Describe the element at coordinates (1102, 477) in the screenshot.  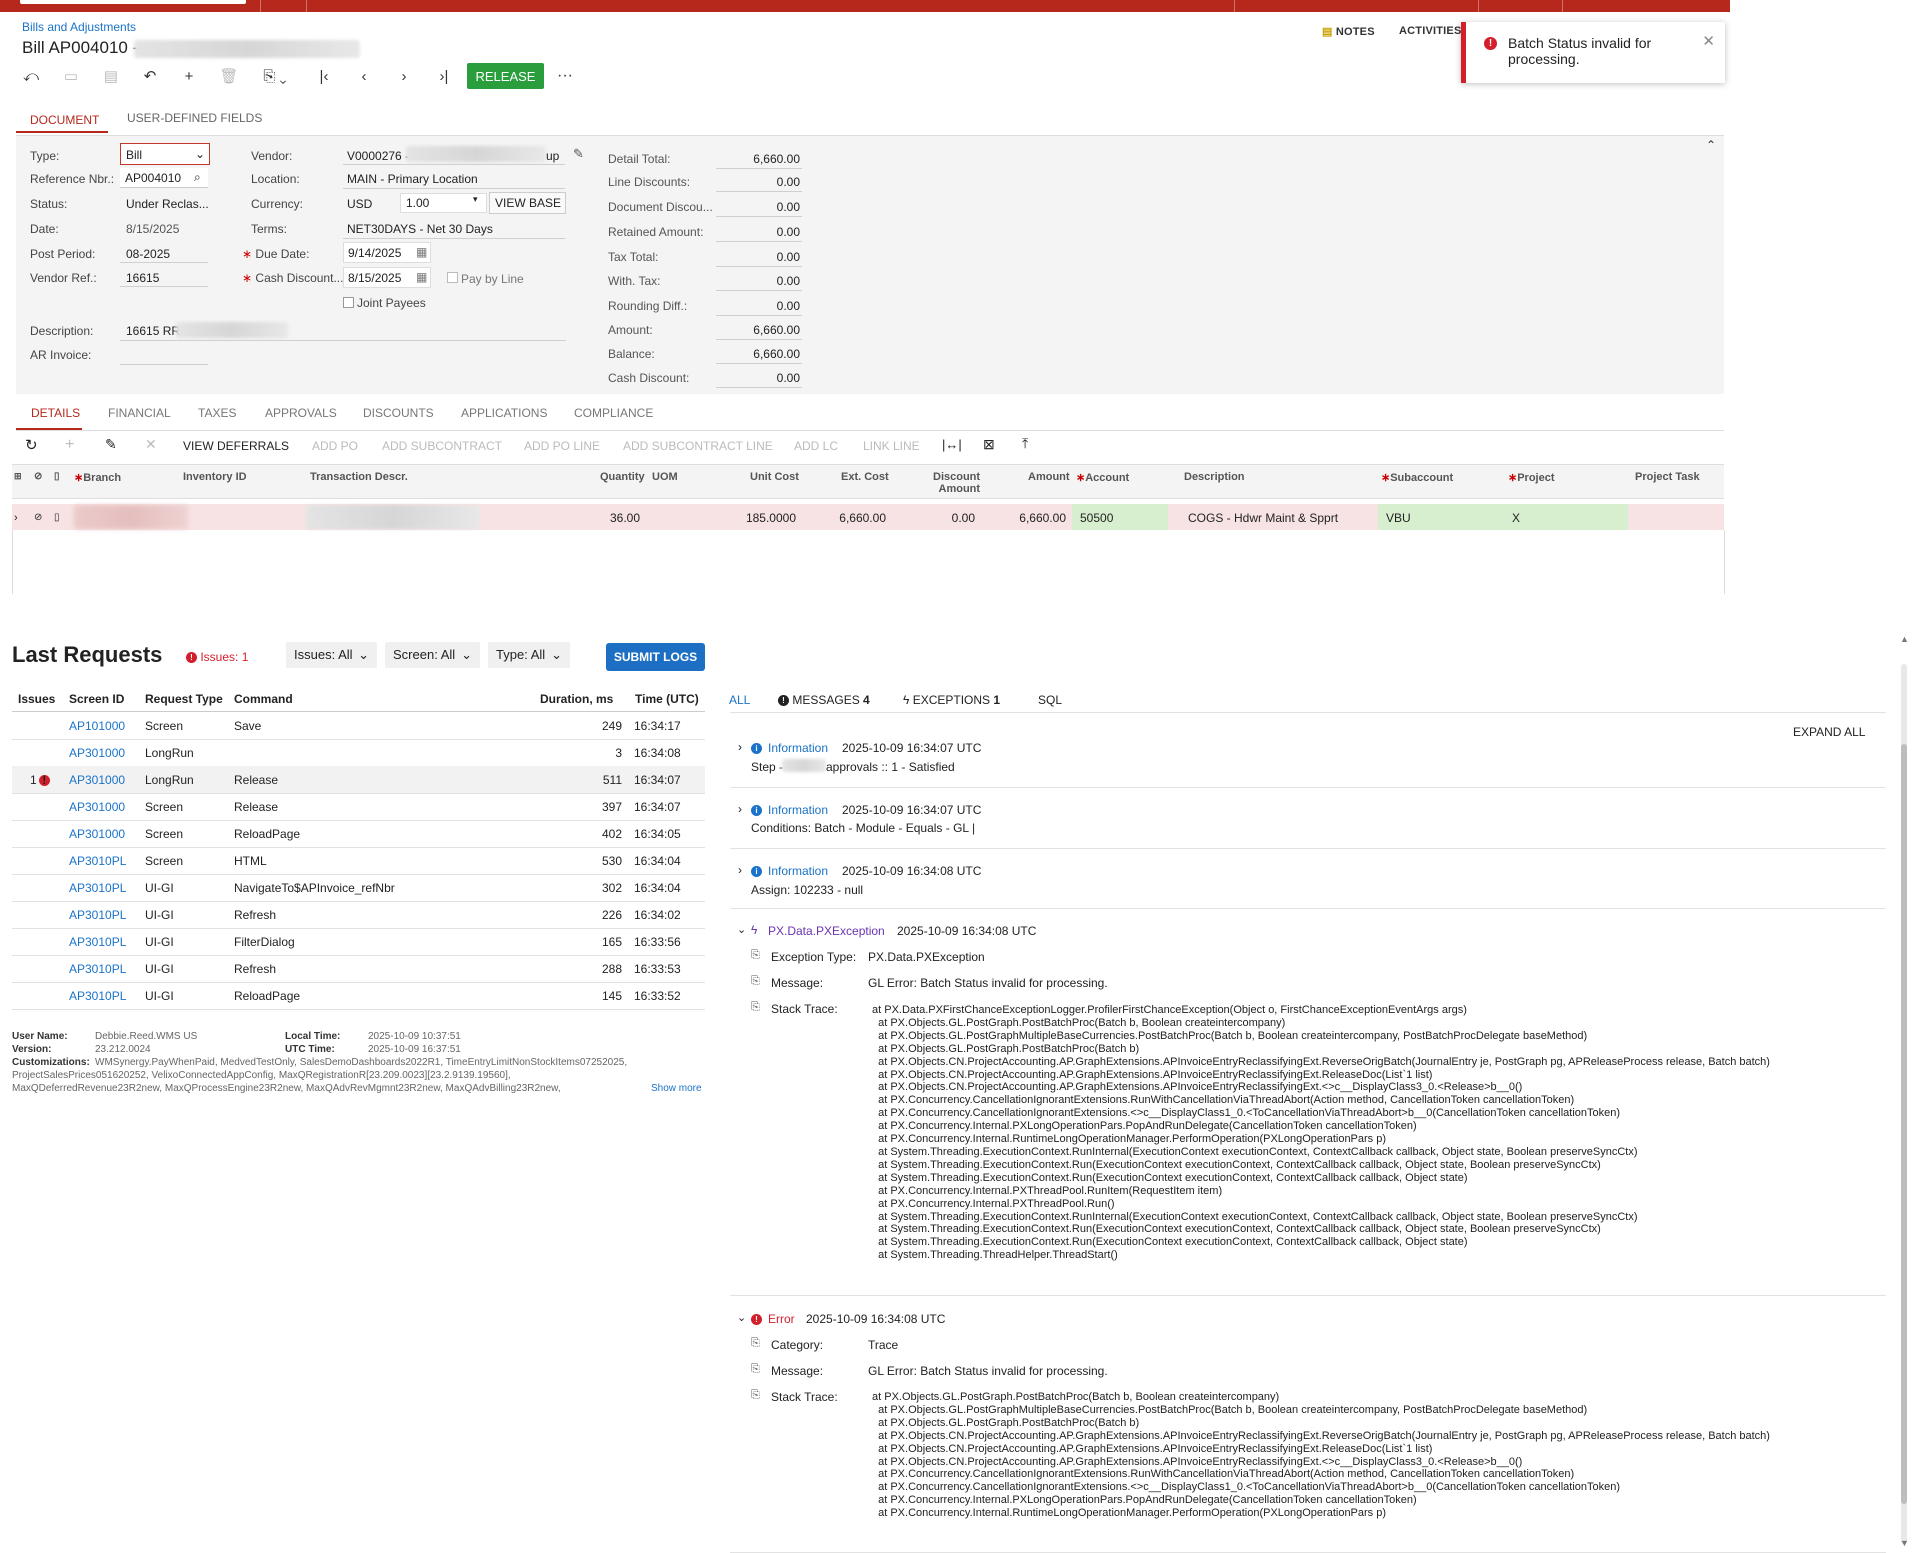
I see `col-account: ∗Account` at that location.